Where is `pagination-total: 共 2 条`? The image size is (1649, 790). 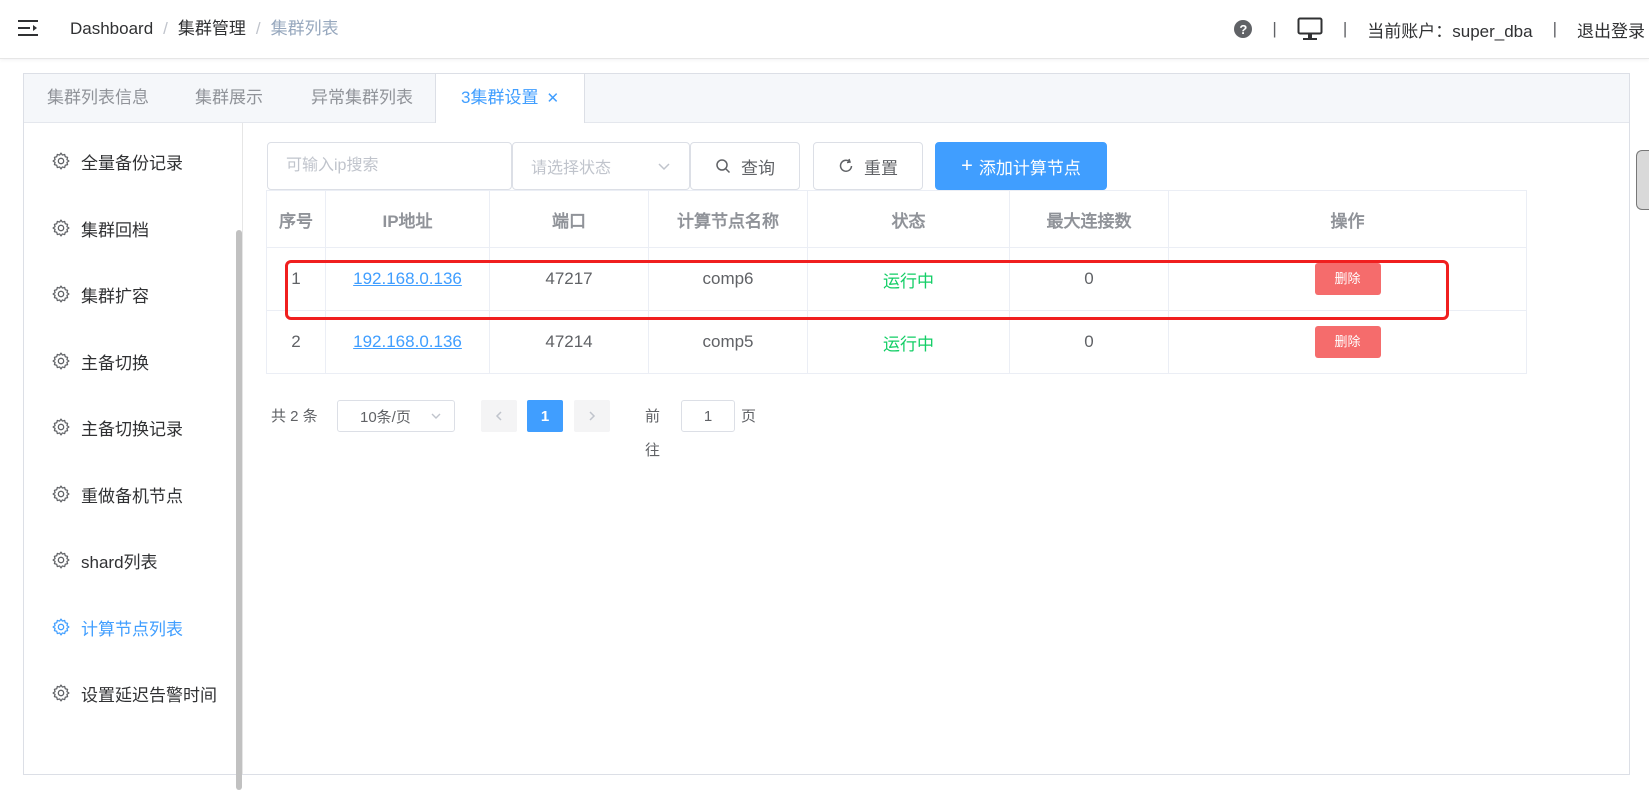
pagination-total: 共 2 条 is located at coordinates (294, 416).